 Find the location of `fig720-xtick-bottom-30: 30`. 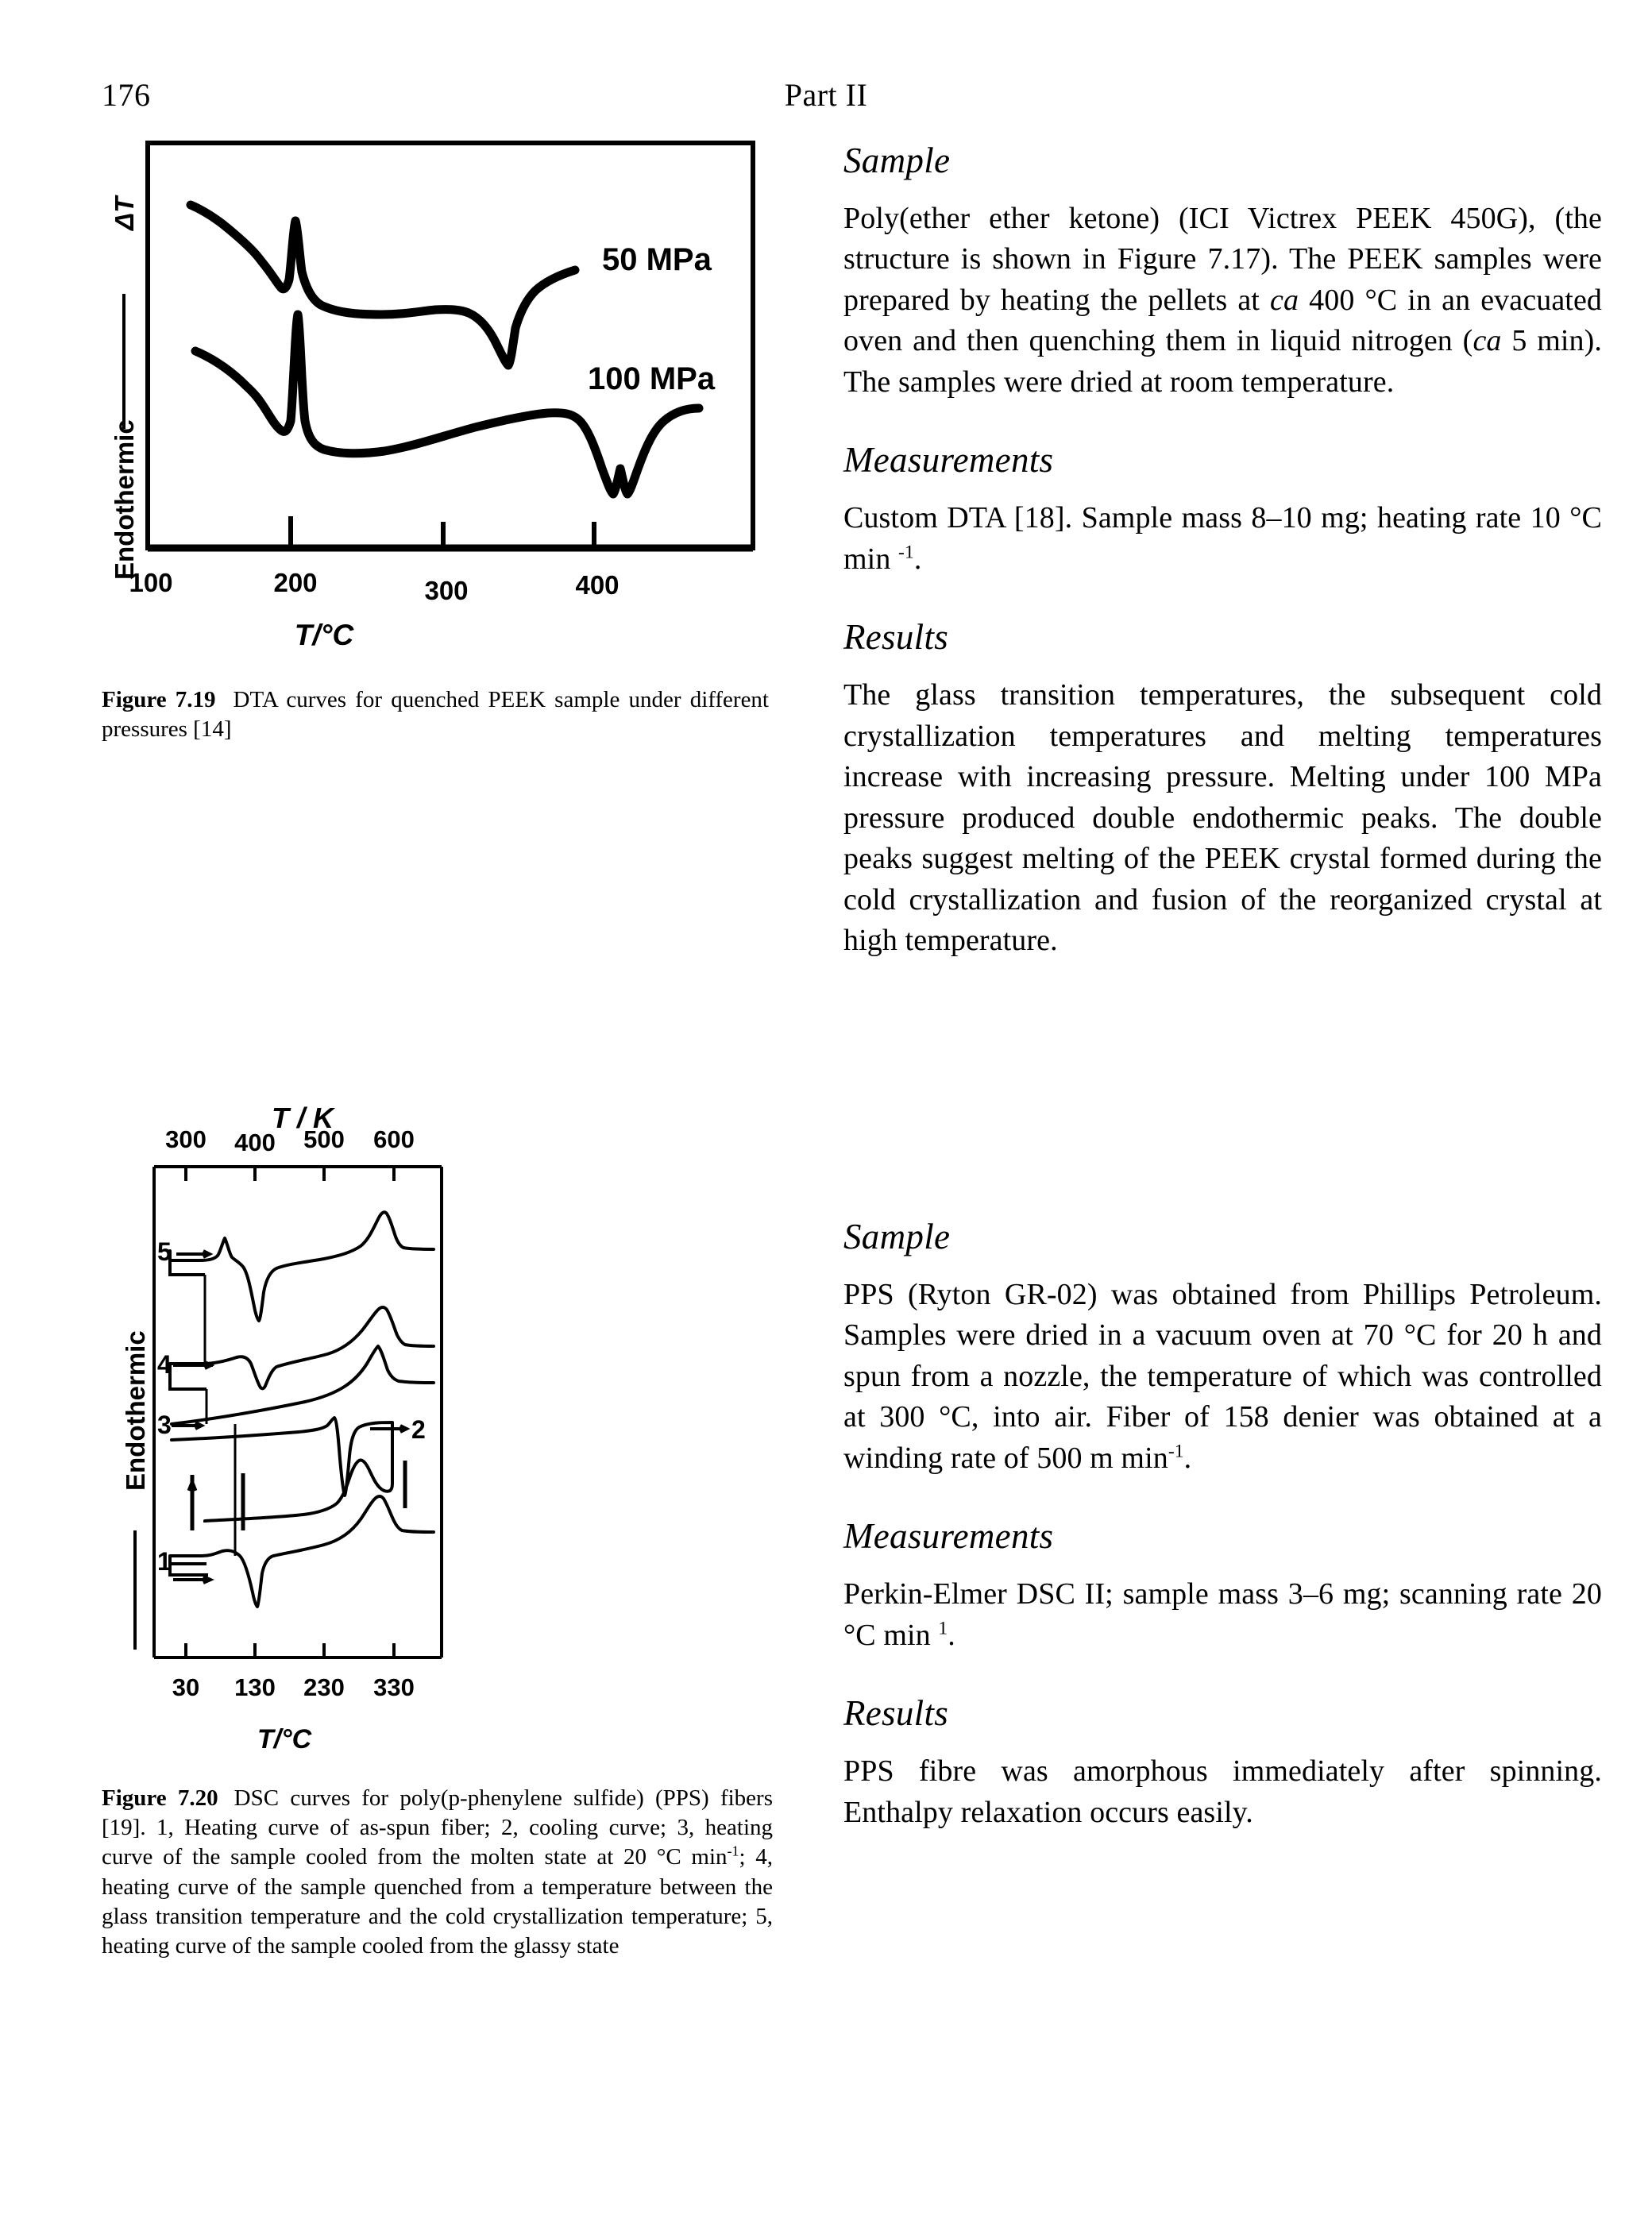

fig720-xtick-bottom-30: 30 is located at coordinates (185, 1687).